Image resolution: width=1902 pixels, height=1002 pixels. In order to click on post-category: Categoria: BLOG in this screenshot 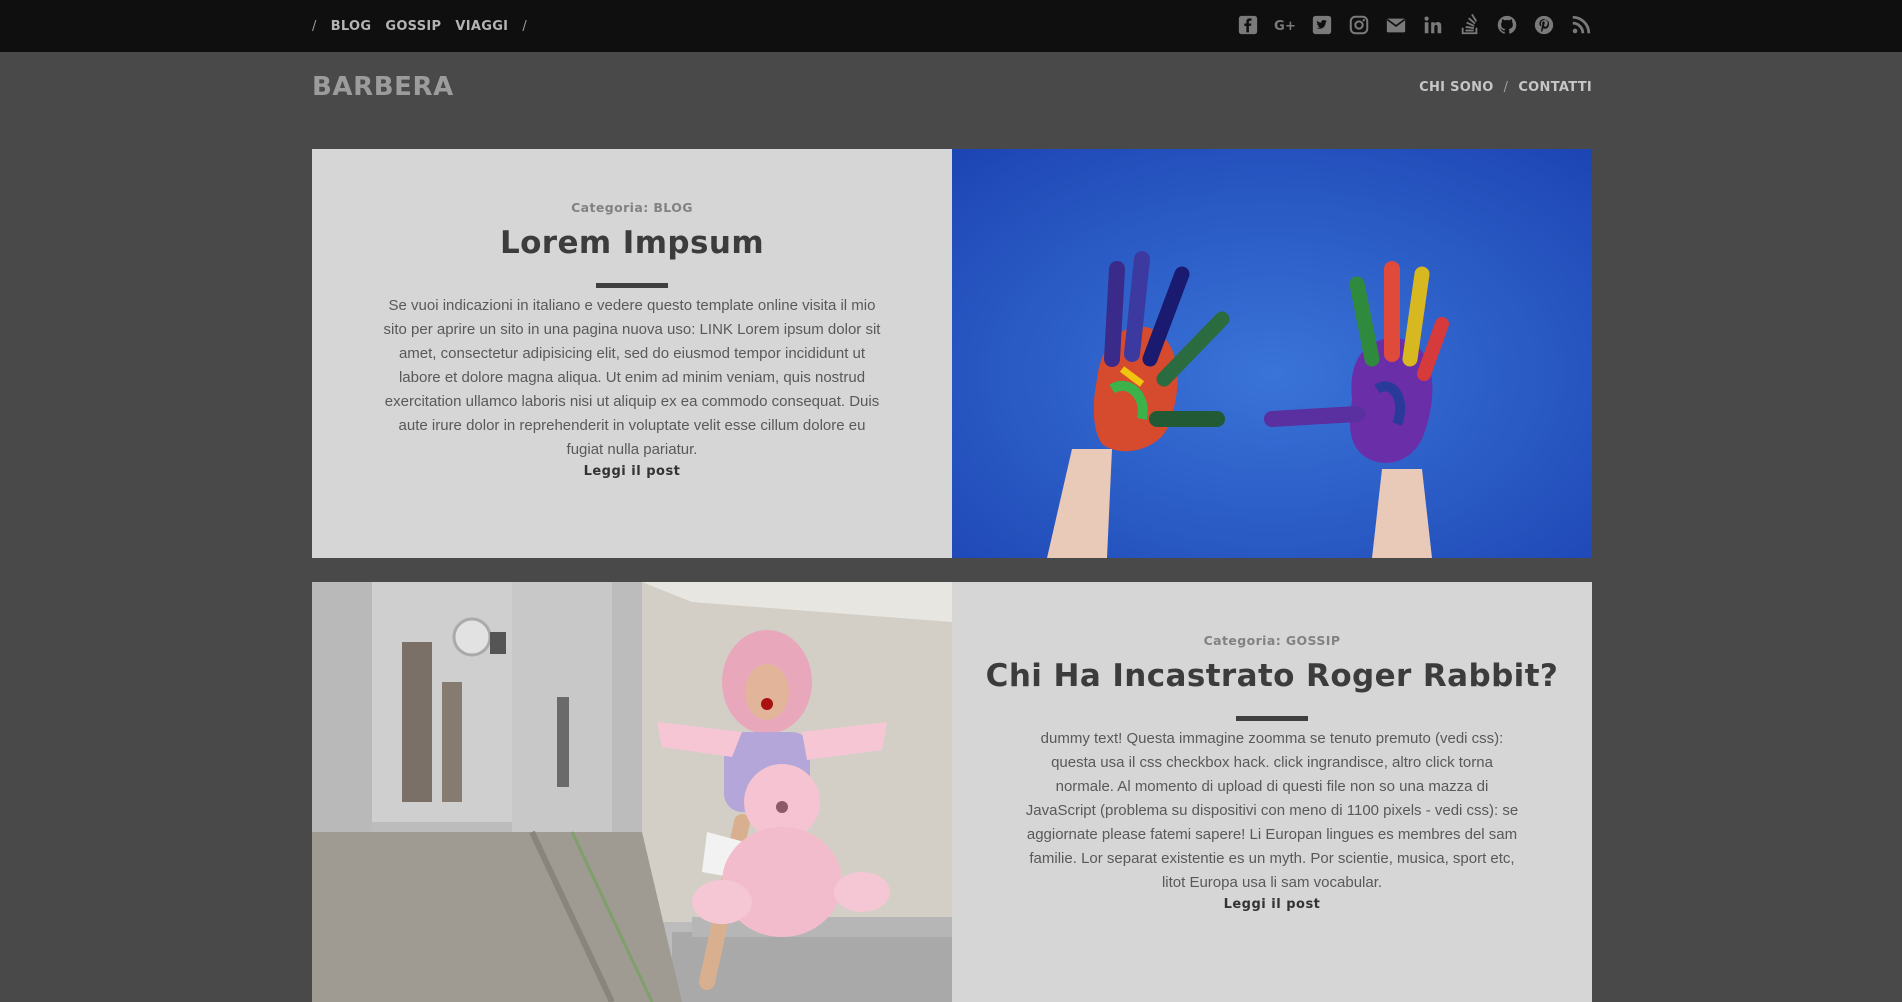, I will do `click(632, 207)`.